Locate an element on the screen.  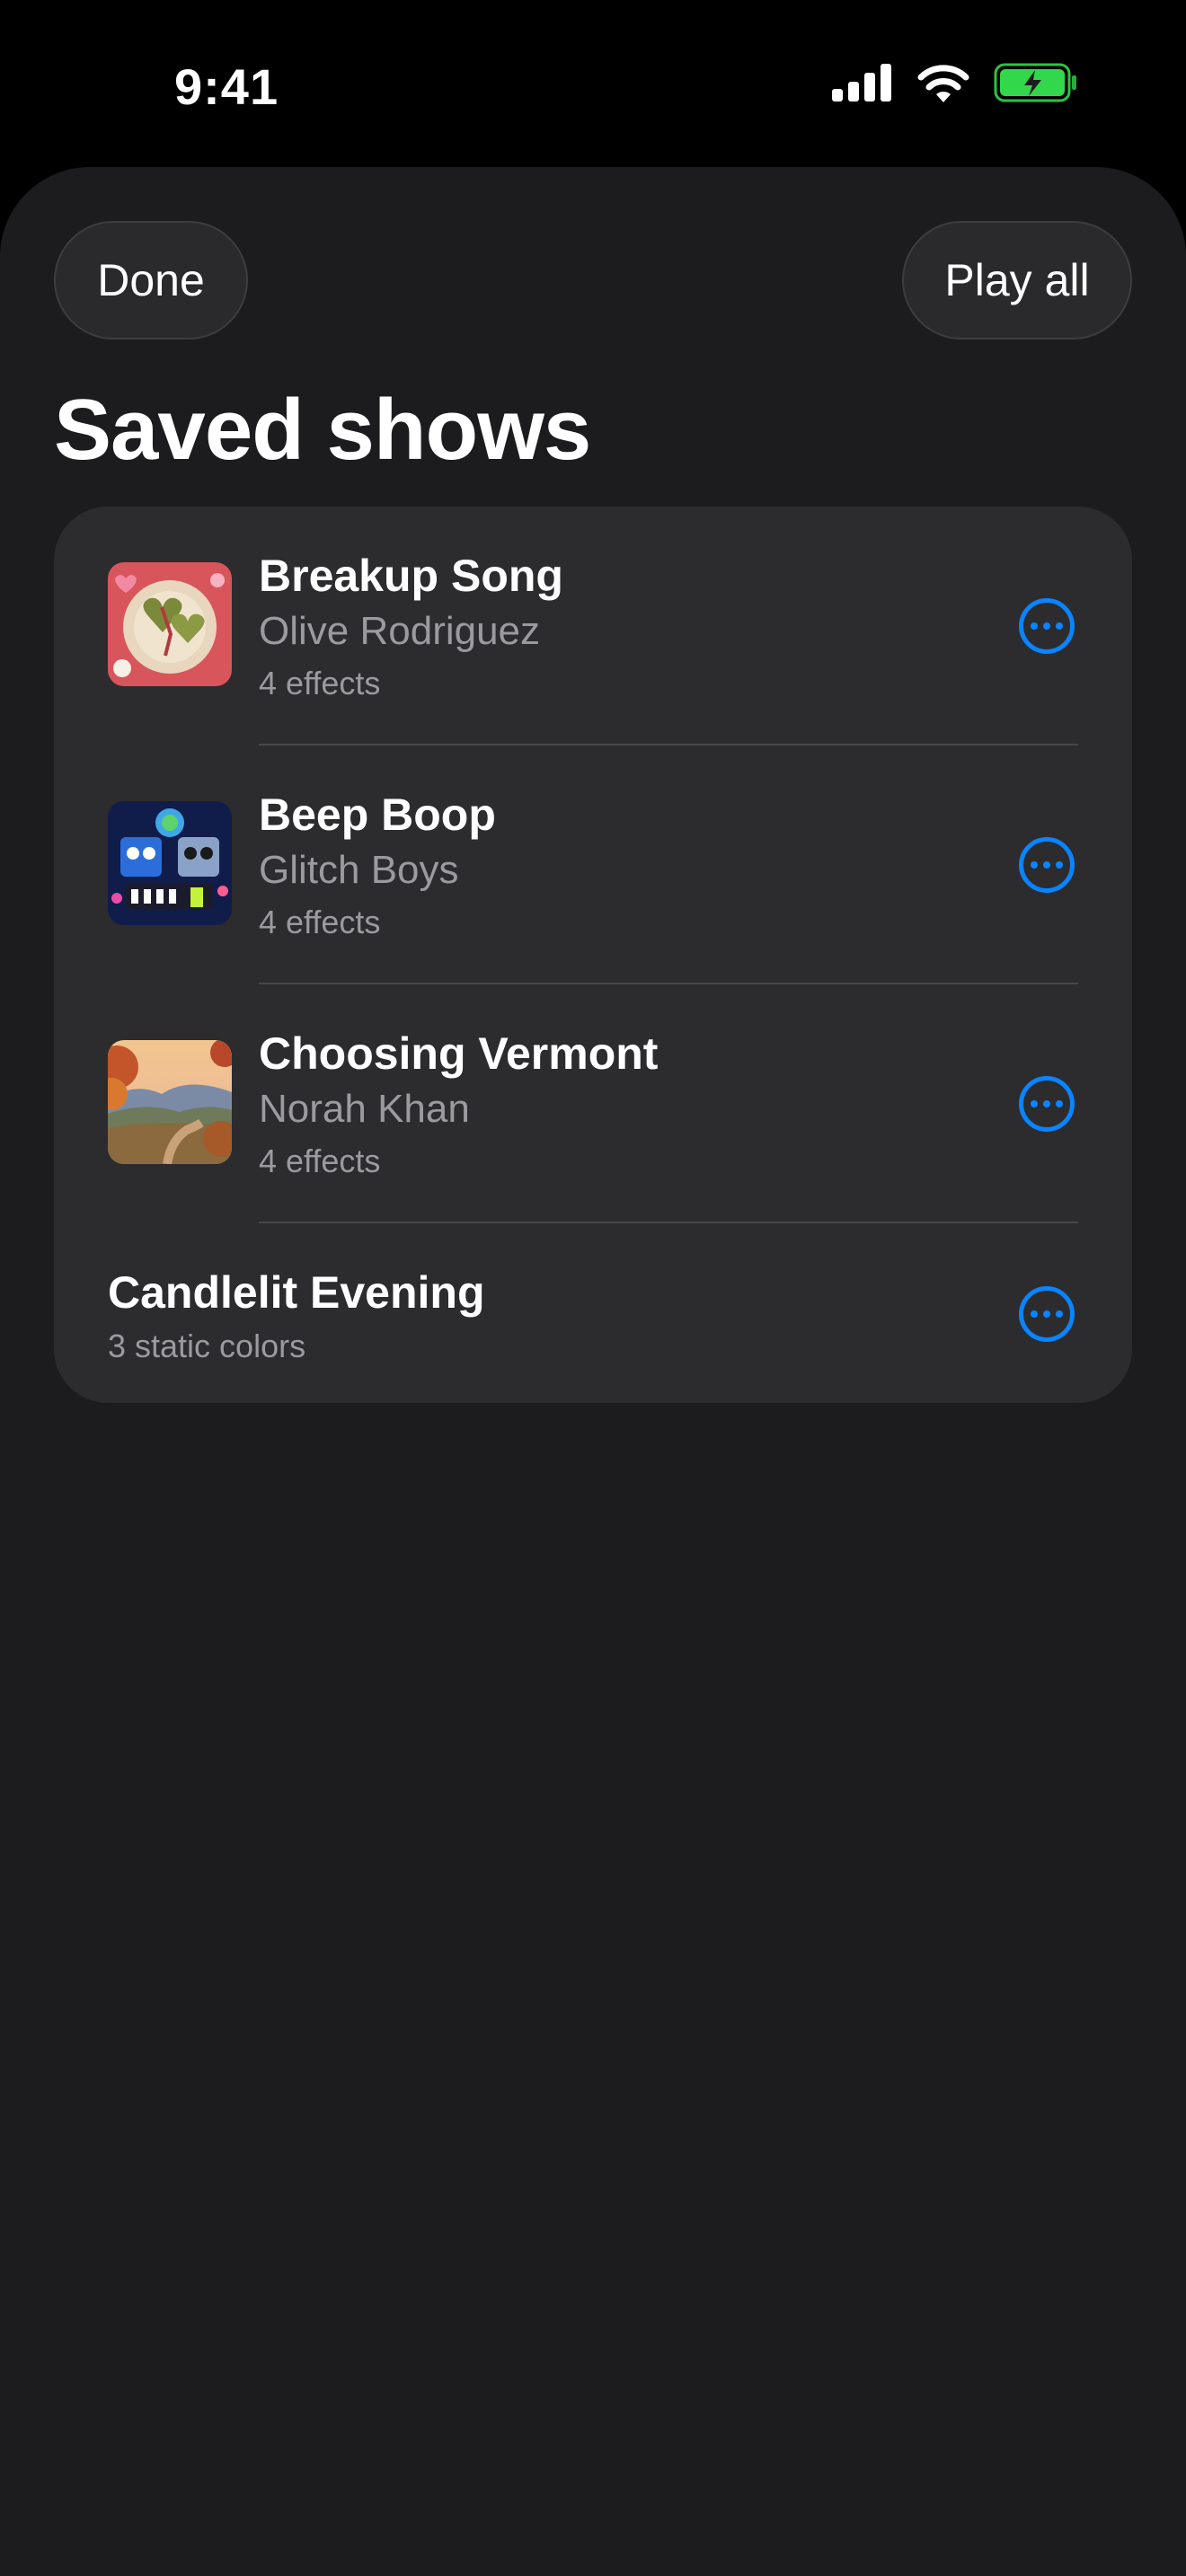
show-title: Candlelit Evening is located at coordinates (296, 1292).